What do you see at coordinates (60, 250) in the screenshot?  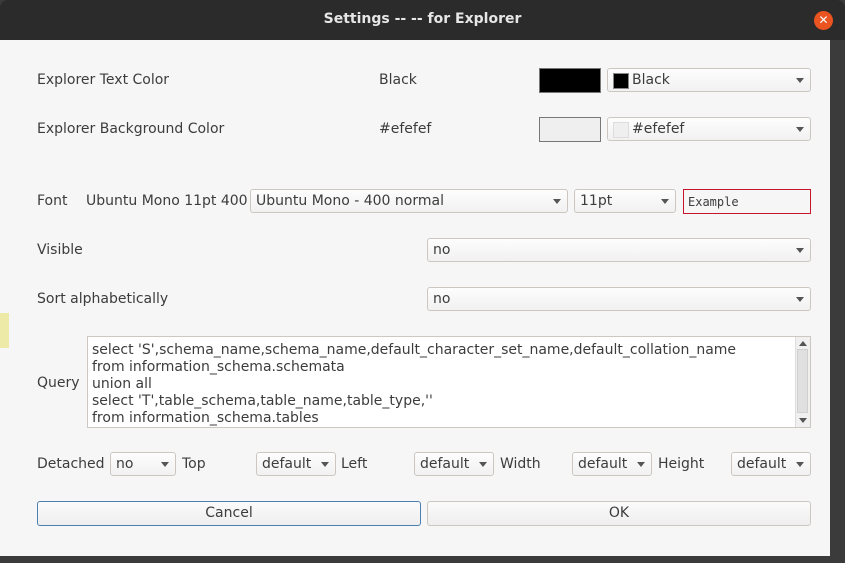 I see `visible-label: Visible` at bounding box center [60, 250].